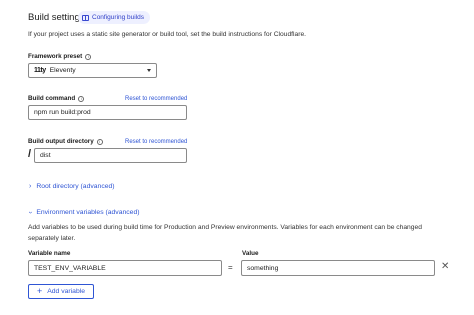 This screenshot has width=474, height=315. What do you see at coordinates (39, 291) in the screenshot?
I see `plus-icon: +` at bounding box center [39, 291].